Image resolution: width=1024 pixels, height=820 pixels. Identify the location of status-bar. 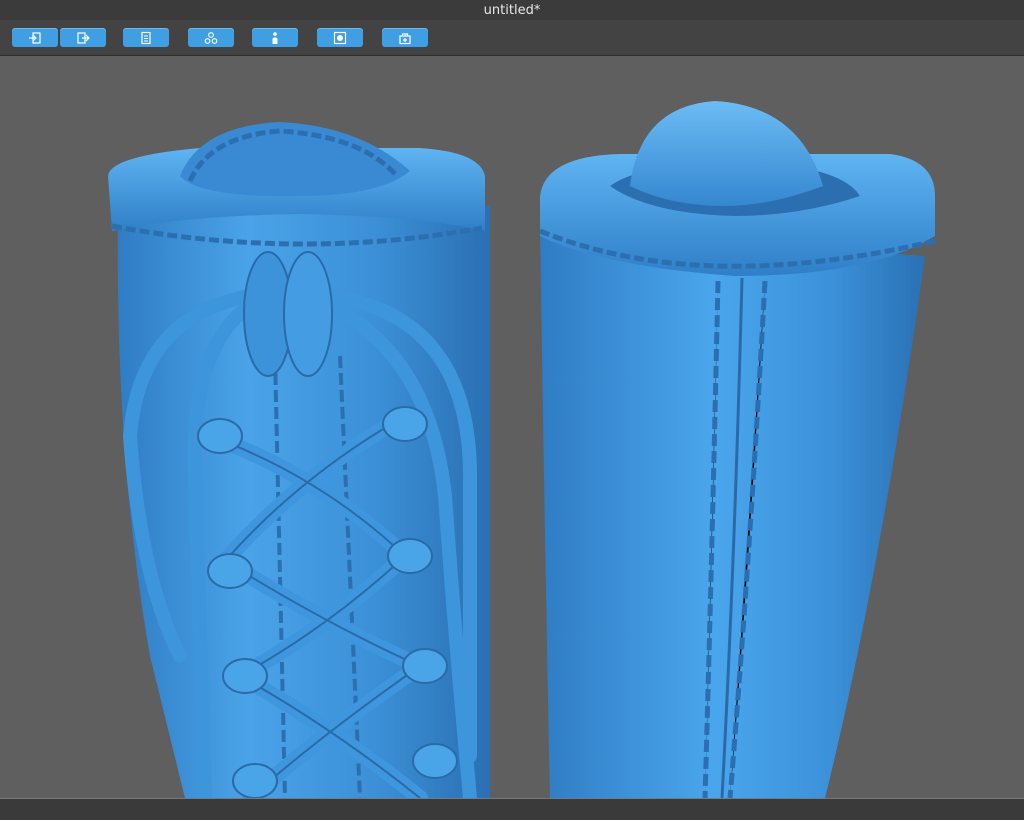
(512, 809).